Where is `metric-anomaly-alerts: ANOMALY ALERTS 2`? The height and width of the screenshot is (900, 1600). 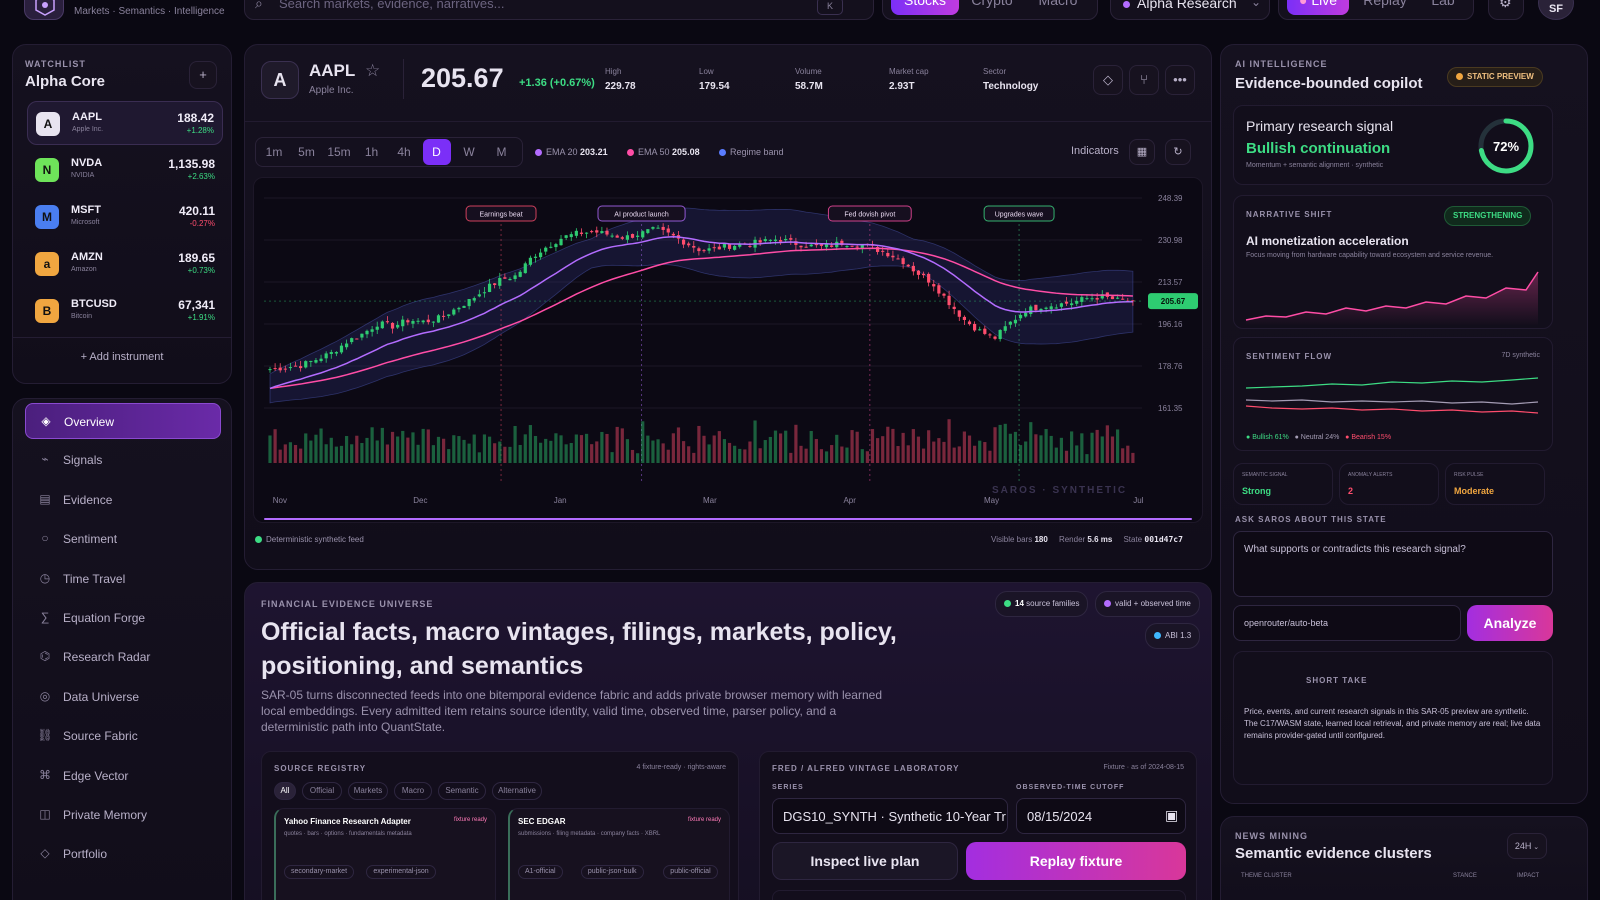
metric-anomaly-alerts: ANOMALY ALERTS 2 is located at coordinates (1389, 484).